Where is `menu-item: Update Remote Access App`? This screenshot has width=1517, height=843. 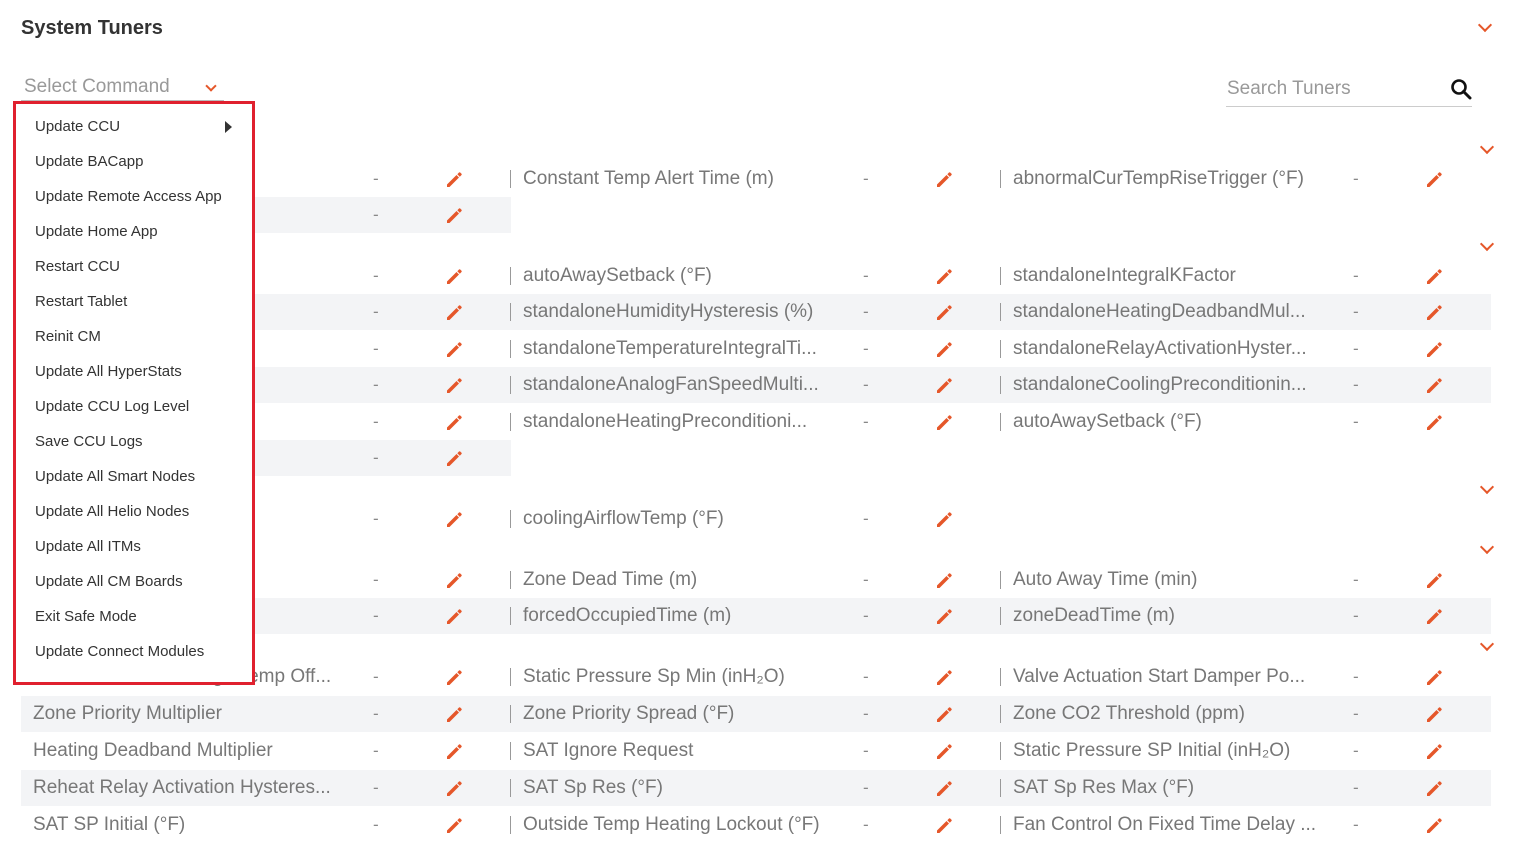 menu-item: Update Remote Access App is located at coordinates (128, 197).